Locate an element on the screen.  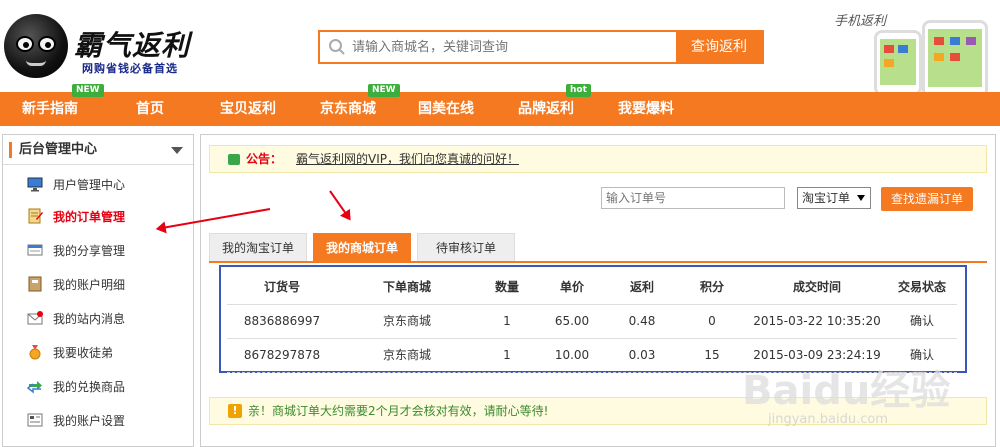
nav-item-tip-off: 我要爆料 is located at coordinates (646, 109).